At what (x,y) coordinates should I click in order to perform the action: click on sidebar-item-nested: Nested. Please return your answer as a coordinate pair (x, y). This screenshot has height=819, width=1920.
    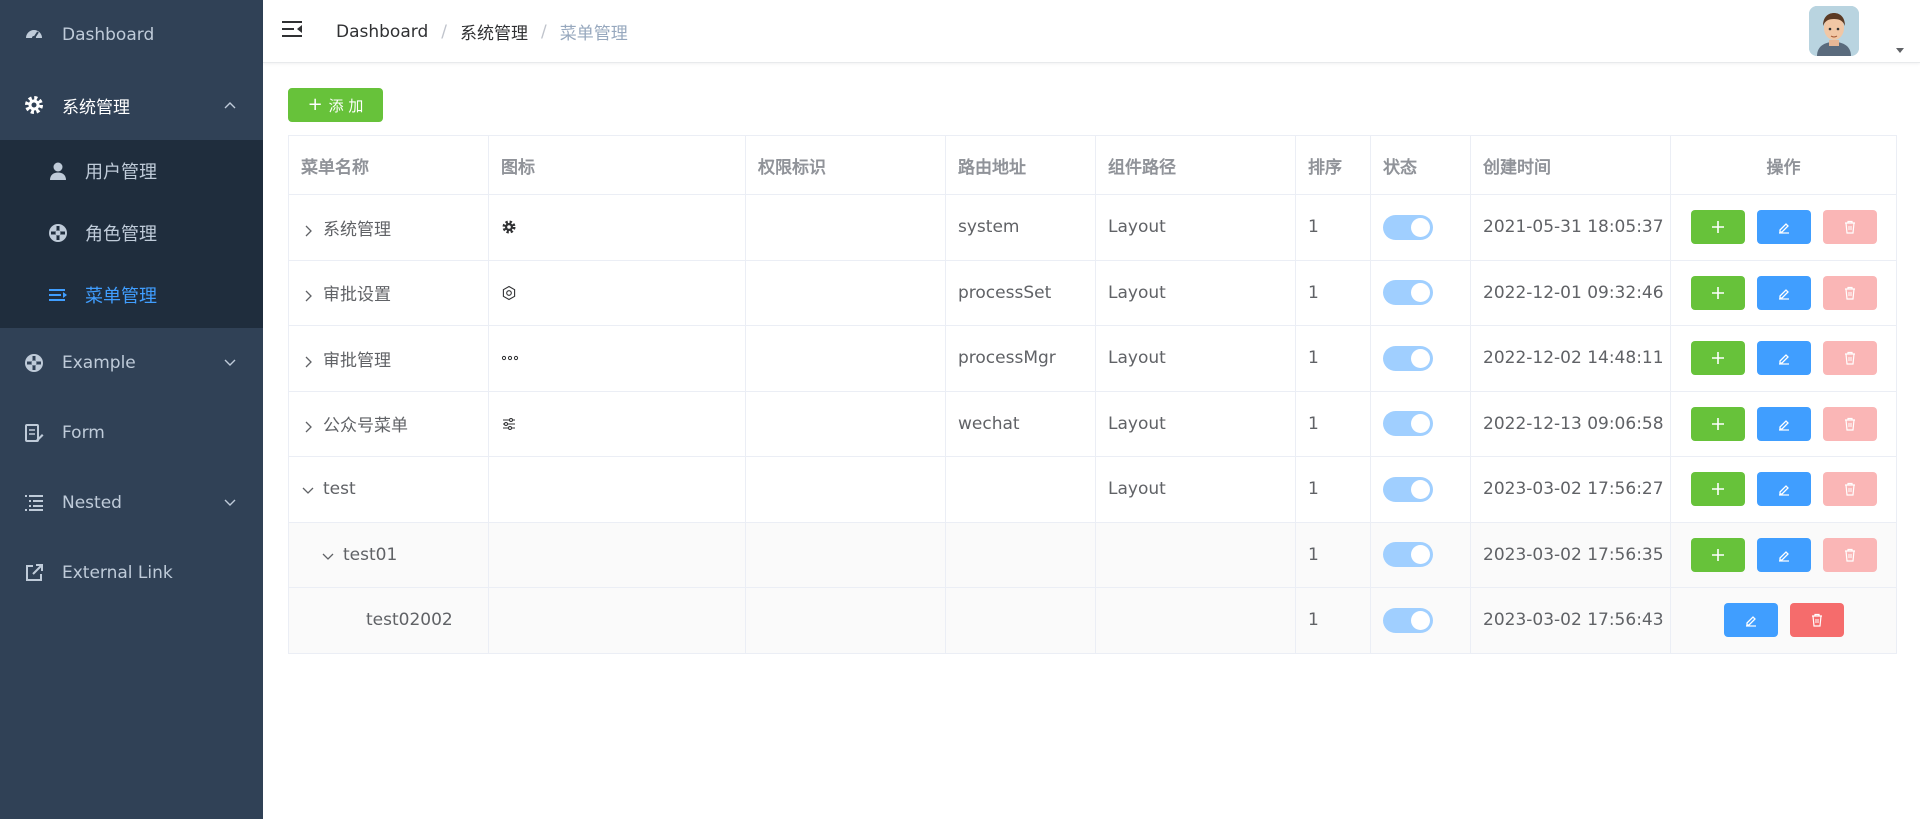
    Looking at the image, I should click on (131, 503).